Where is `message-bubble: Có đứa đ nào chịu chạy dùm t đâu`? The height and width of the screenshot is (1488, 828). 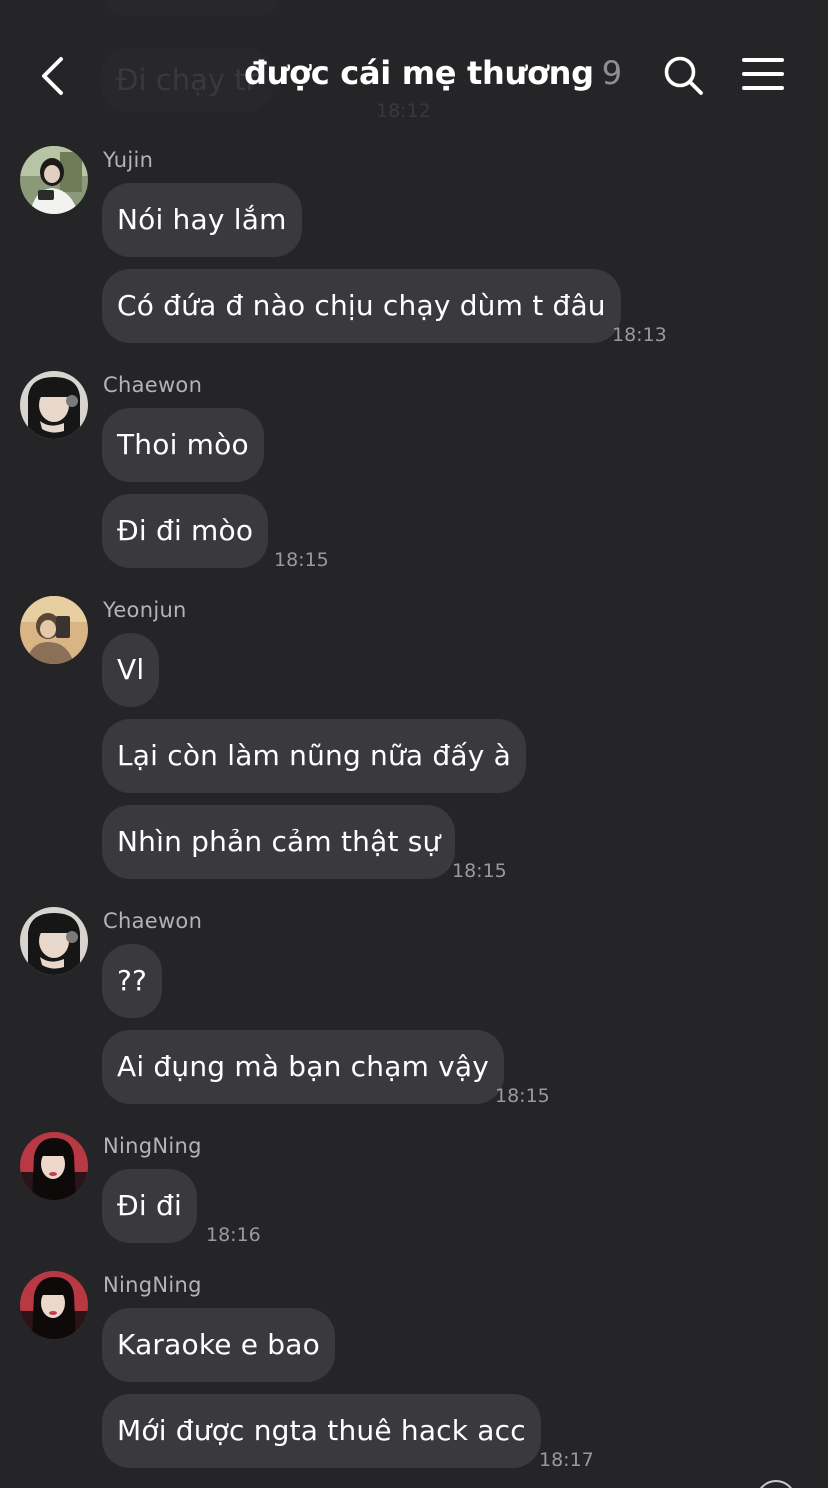
message-bubble: Có đứa đ nào chịu chạy dùm t đâu is located at coordinates (361, 306).